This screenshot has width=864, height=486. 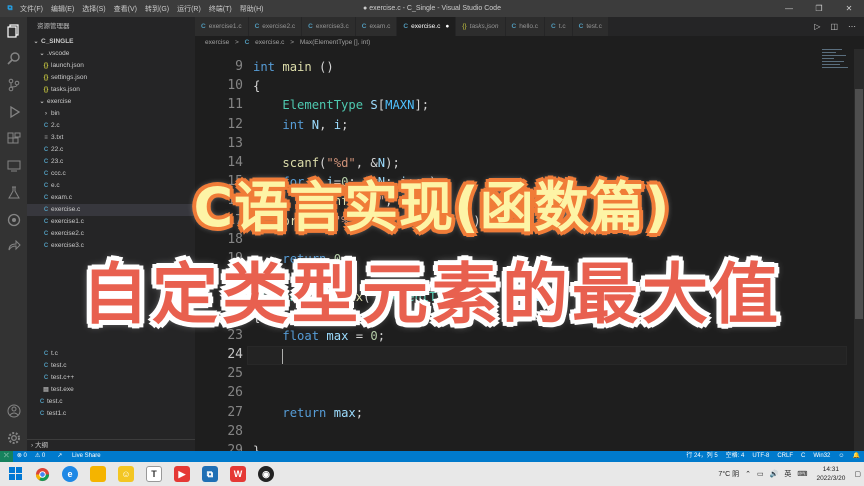 I want to click on run-icon: ▷, so click(x=817, y=26).